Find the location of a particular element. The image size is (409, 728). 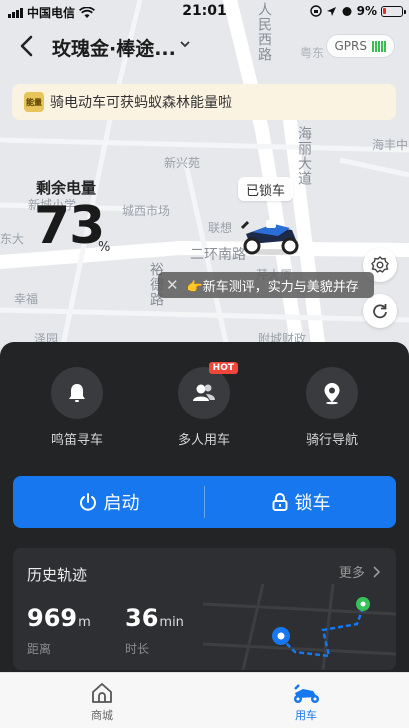

battery-label: 剩余电量 is located at coordinates (66, 188).